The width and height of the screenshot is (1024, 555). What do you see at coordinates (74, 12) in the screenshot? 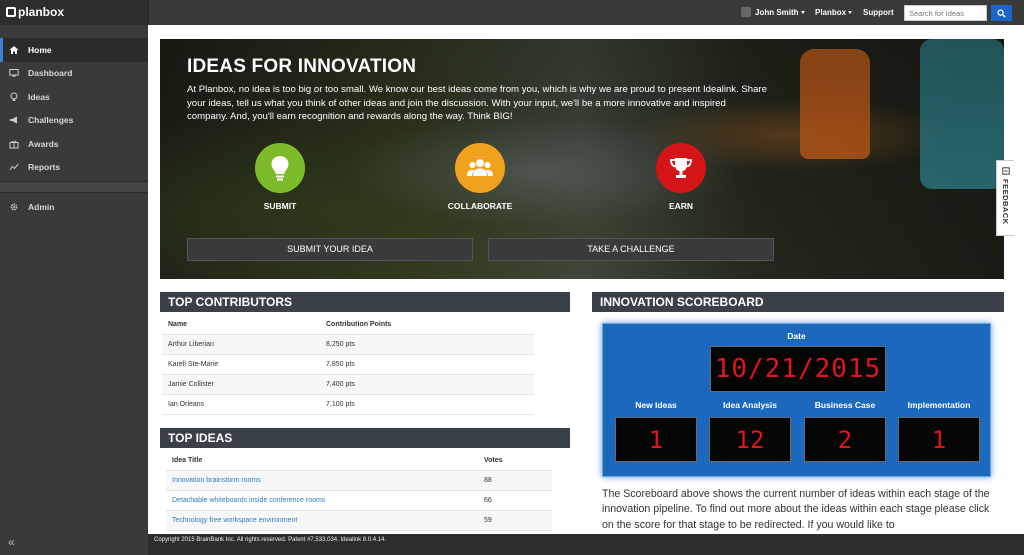
I see `logo: planbox` at bounding box center [74, 12].